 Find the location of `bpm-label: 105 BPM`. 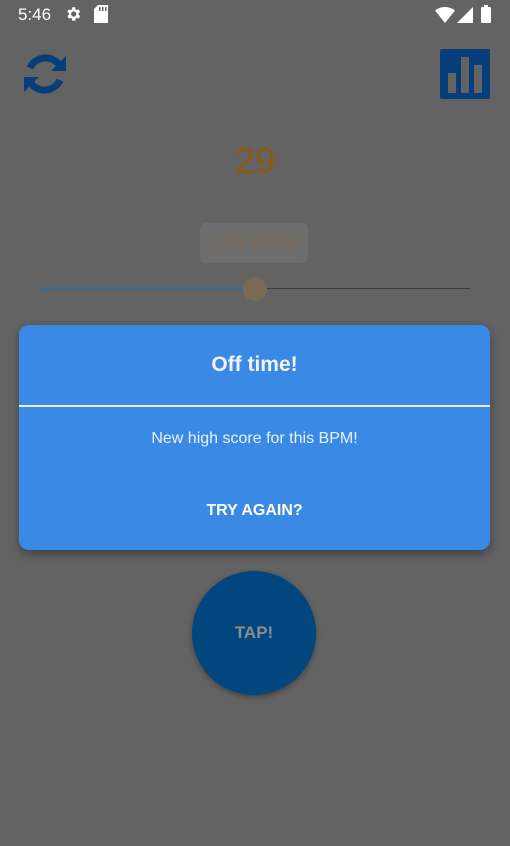

bpm-label: 105 BPM is located at coordinates (254, 243).